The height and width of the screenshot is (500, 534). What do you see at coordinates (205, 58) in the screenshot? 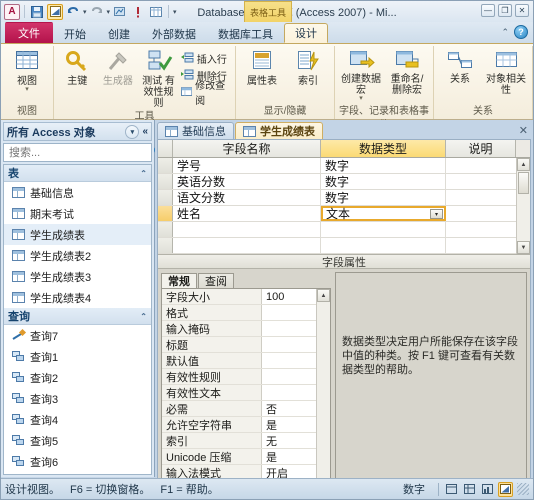
I see `insert-row-button: 插入行` at bounding box center [205, 58].